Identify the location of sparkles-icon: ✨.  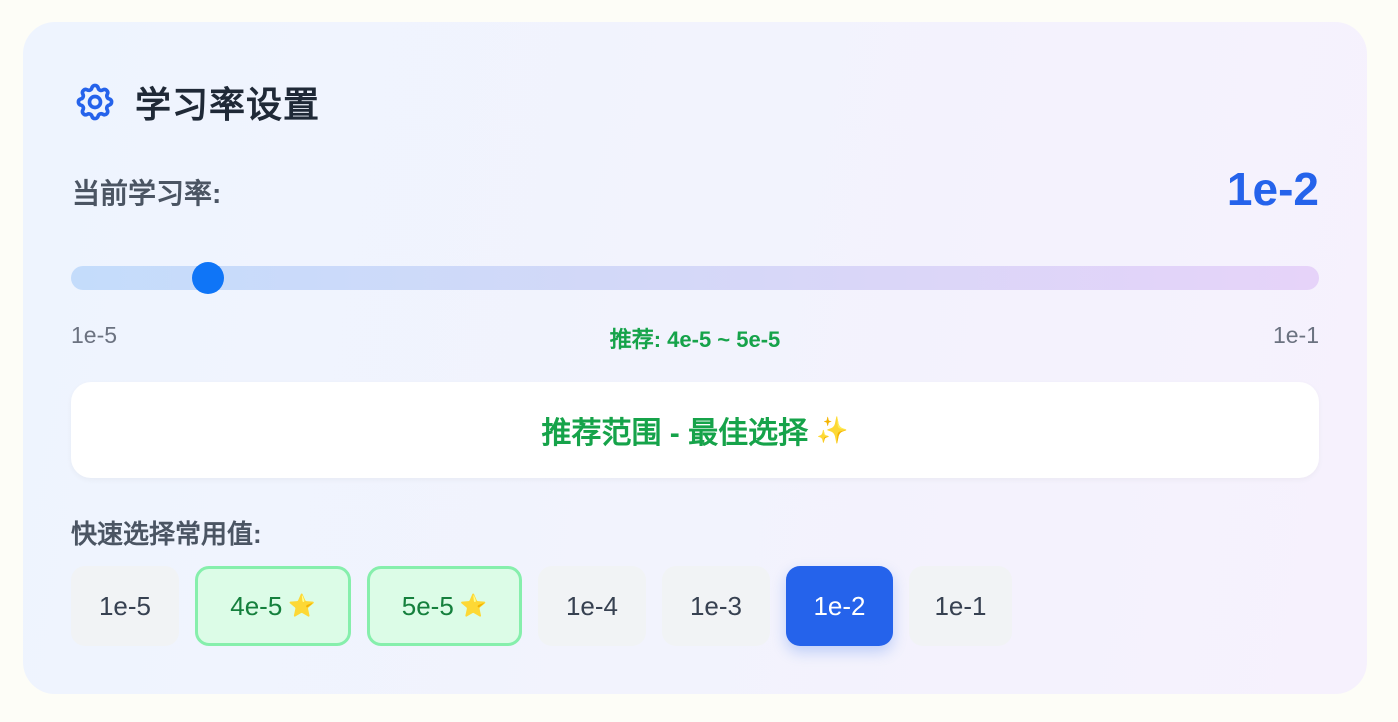
(832, 429).